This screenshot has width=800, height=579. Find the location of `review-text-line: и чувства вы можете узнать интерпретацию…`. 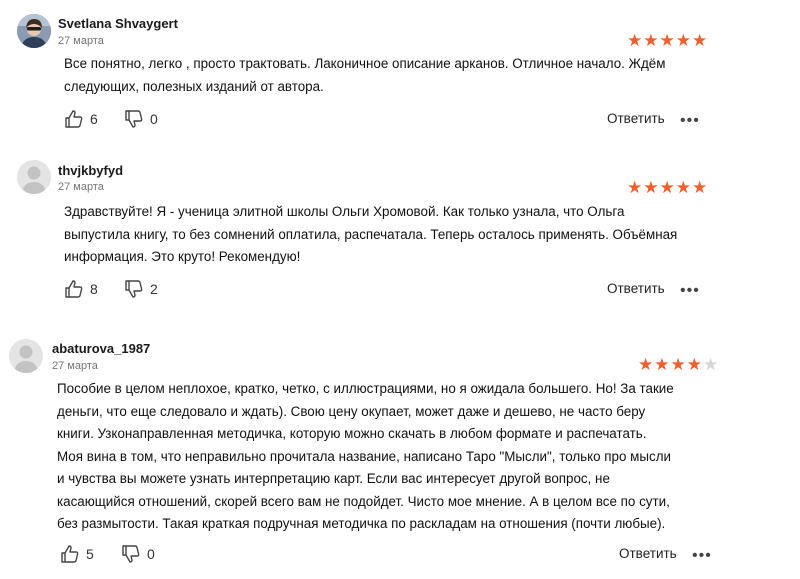

review-text-line: и чувства вы можете узнать интерпретацию… is located at coordinates (333, 478).